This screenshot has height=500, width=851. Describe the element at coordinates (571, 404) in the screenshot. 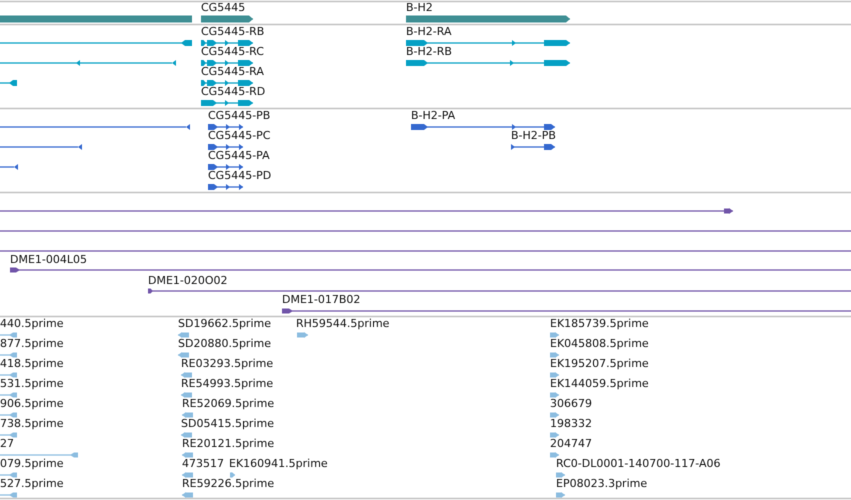

I see `feature-label: 306679` at that location.